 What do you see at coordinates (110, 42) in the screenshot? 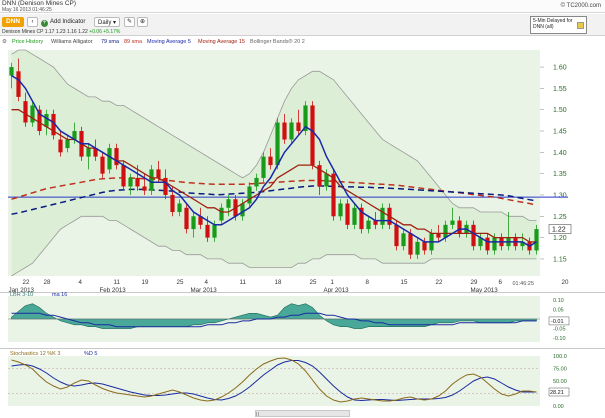
I see `legend-sma79: 79 sma` at bounding box center [110, 42].